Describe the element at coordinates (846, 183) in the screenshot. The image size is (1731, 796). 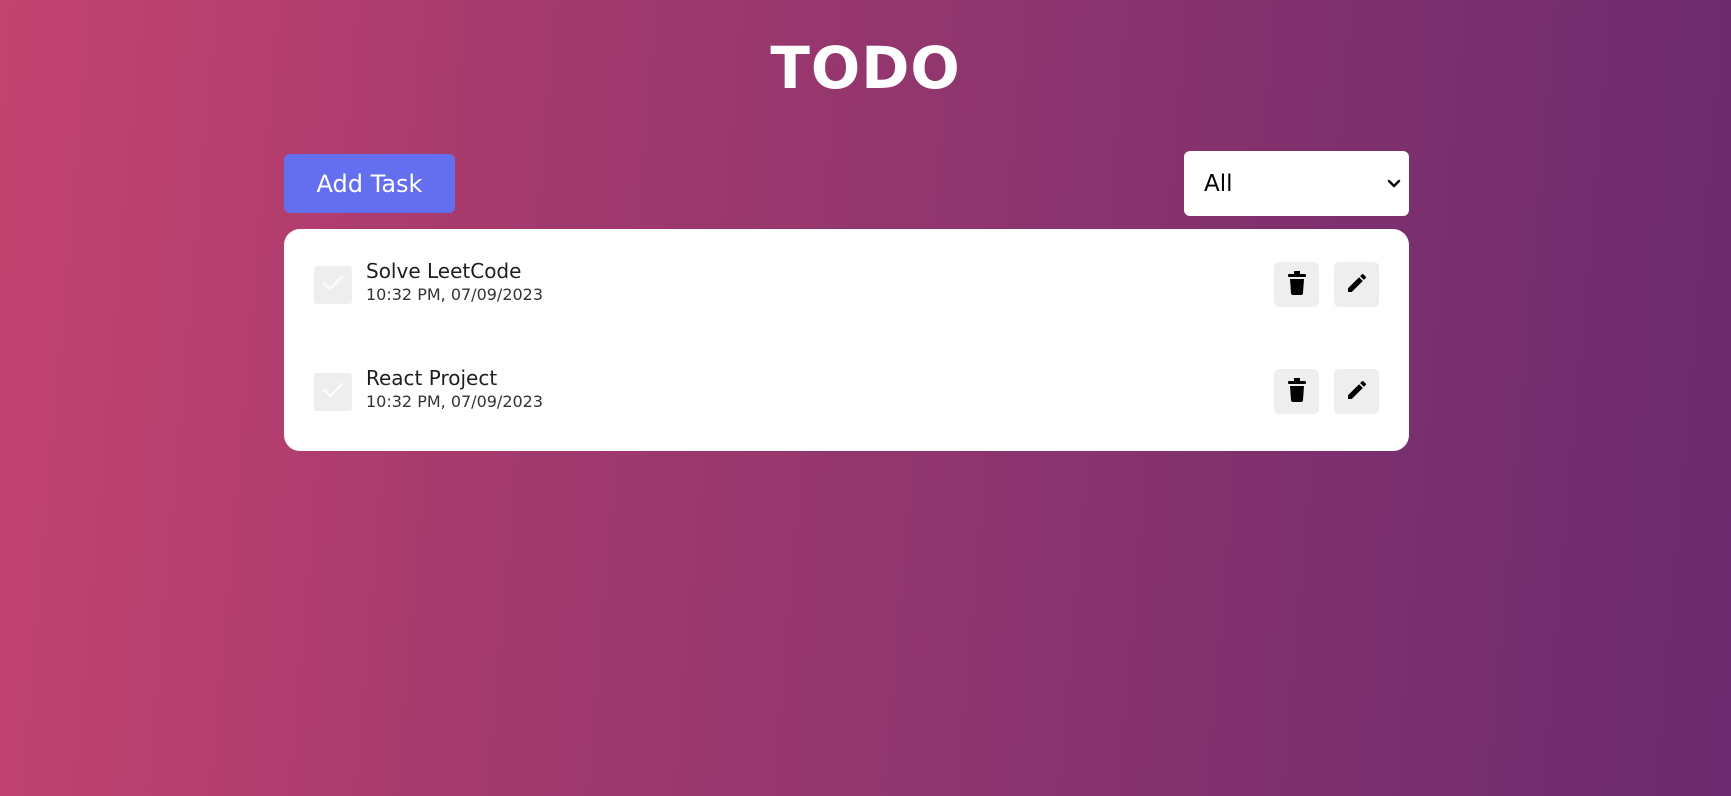
I see `toolbar: Add Task All` at that location.